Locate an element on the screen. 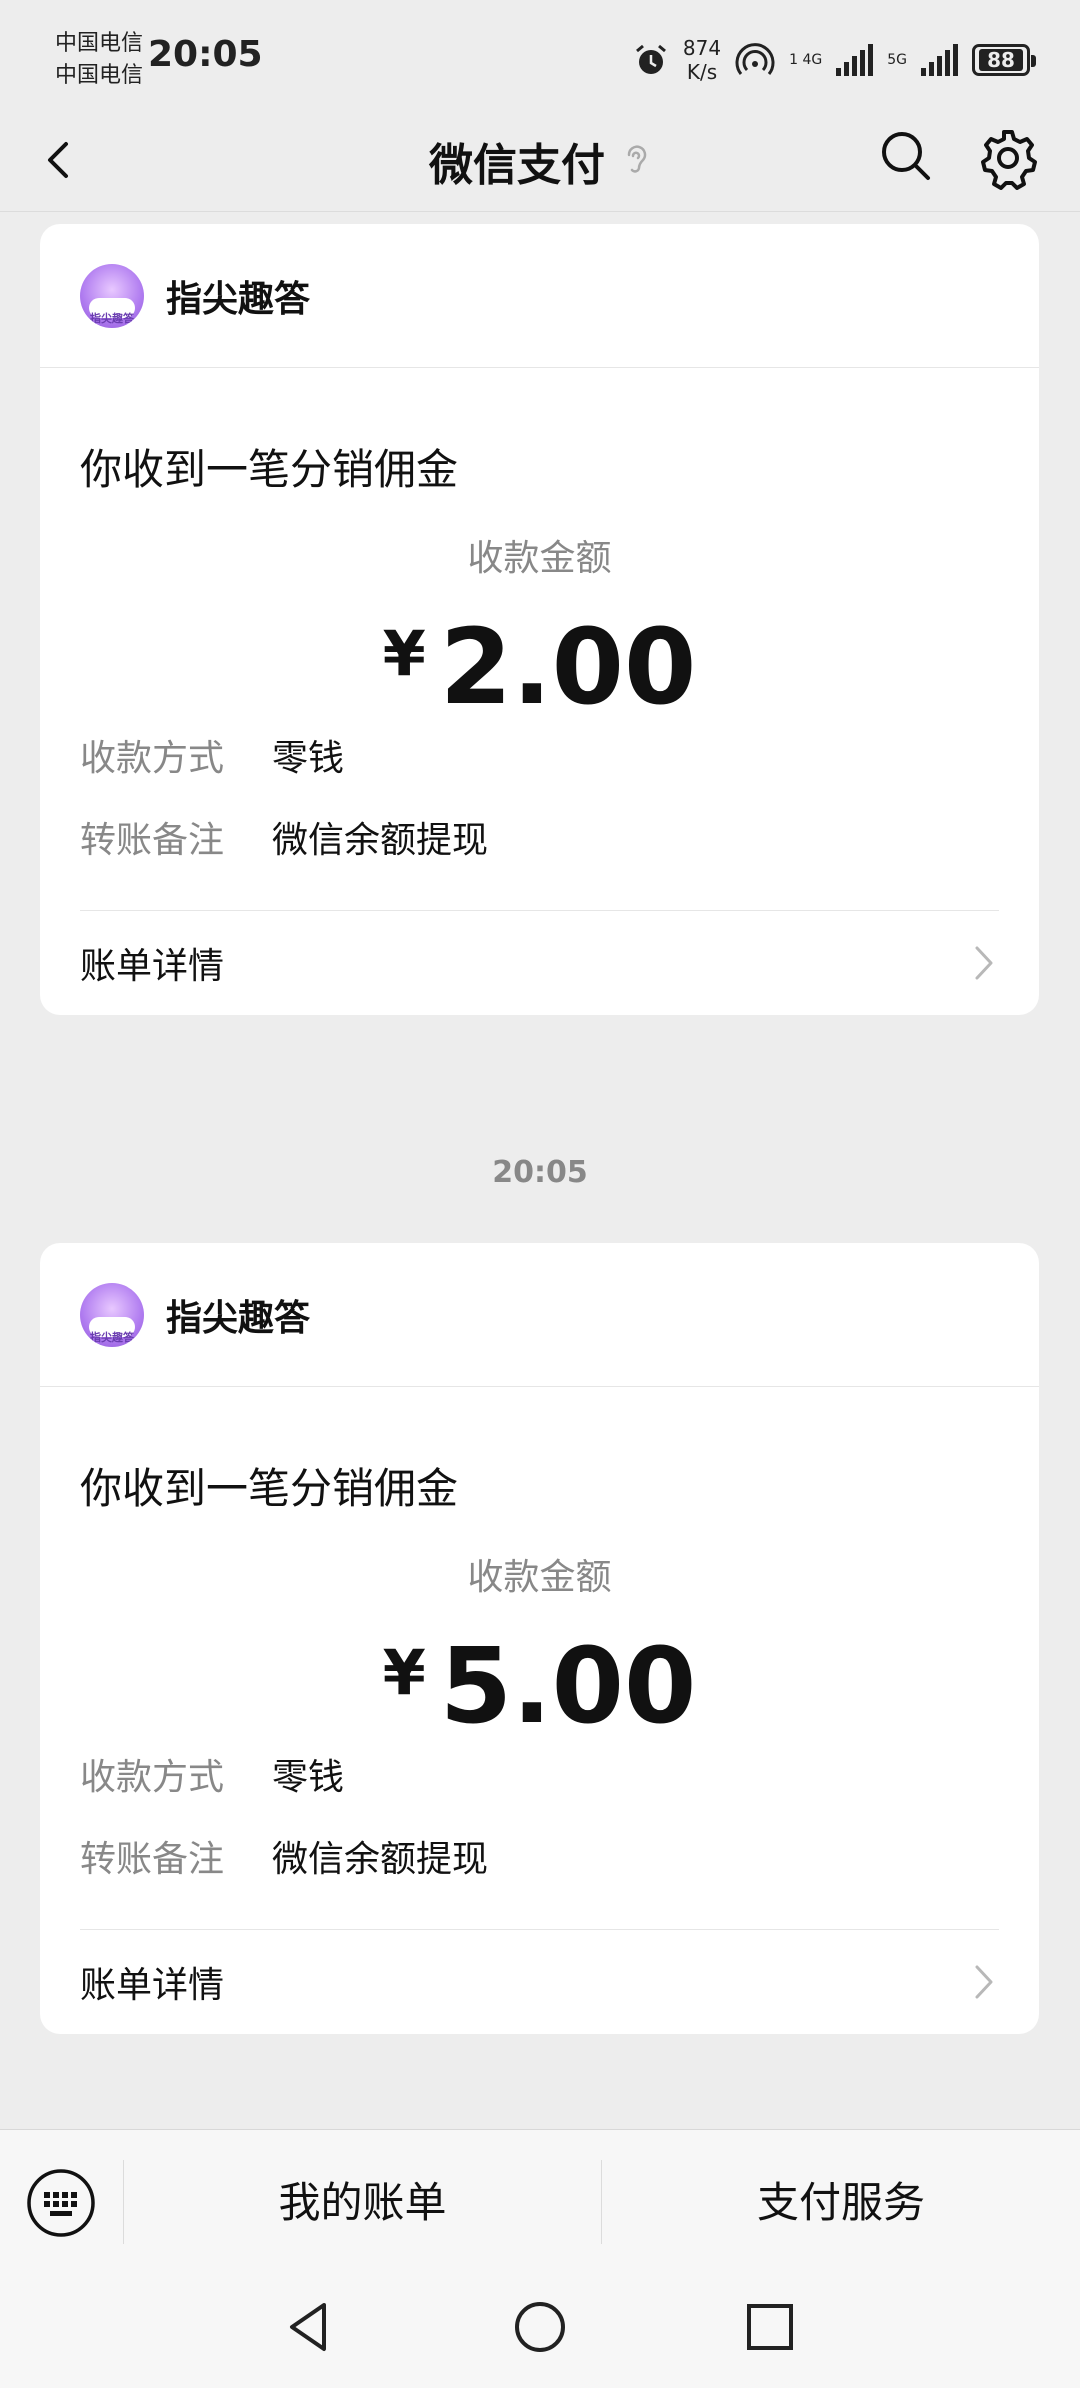 Image resolution: width=1080 pixels, height=2388 pixels. sim2-label: 5G is located at coordinates (897, 60).